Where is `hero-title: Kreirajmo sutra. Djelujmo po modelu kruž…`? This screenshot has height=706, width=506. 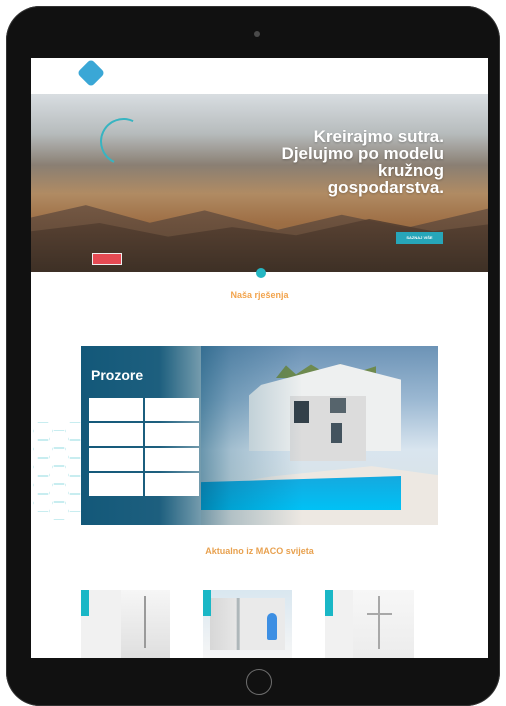
hero-title: Kreirajmo sutra. Djelujmo po modelu kruž… is located at coordinates (362, 162).